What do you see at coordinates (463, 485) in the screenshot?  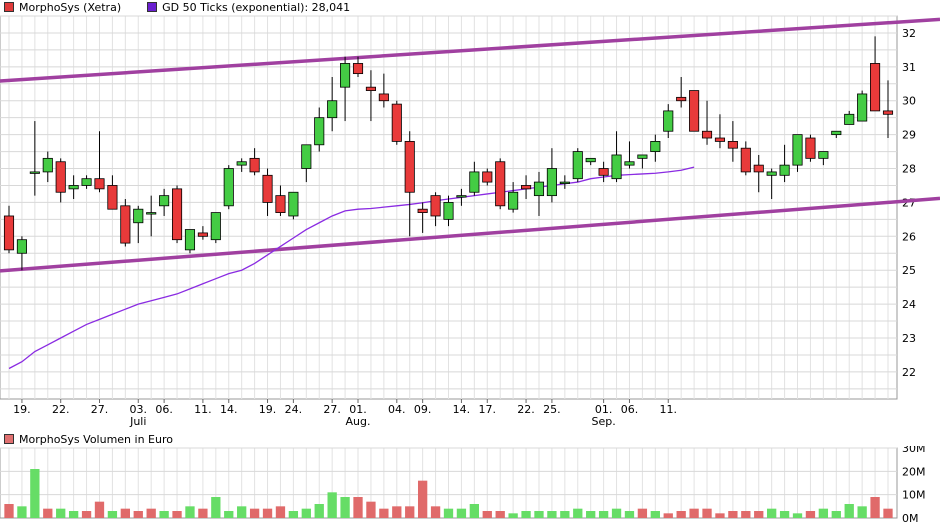 I see `volume-chart: 30M 20M 10M 0M` at bounding box center [463, 485].